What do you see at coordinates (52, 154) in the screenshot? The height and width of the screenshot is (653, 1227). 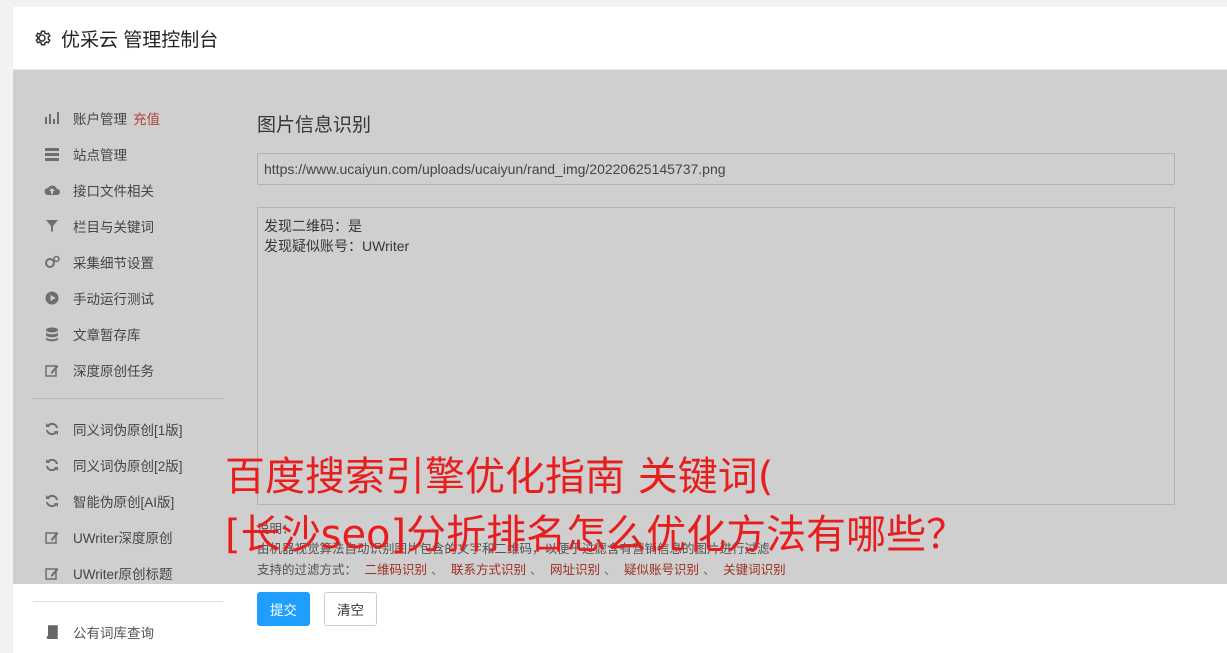 I see `server-icon` at bounding box center [52, 154].